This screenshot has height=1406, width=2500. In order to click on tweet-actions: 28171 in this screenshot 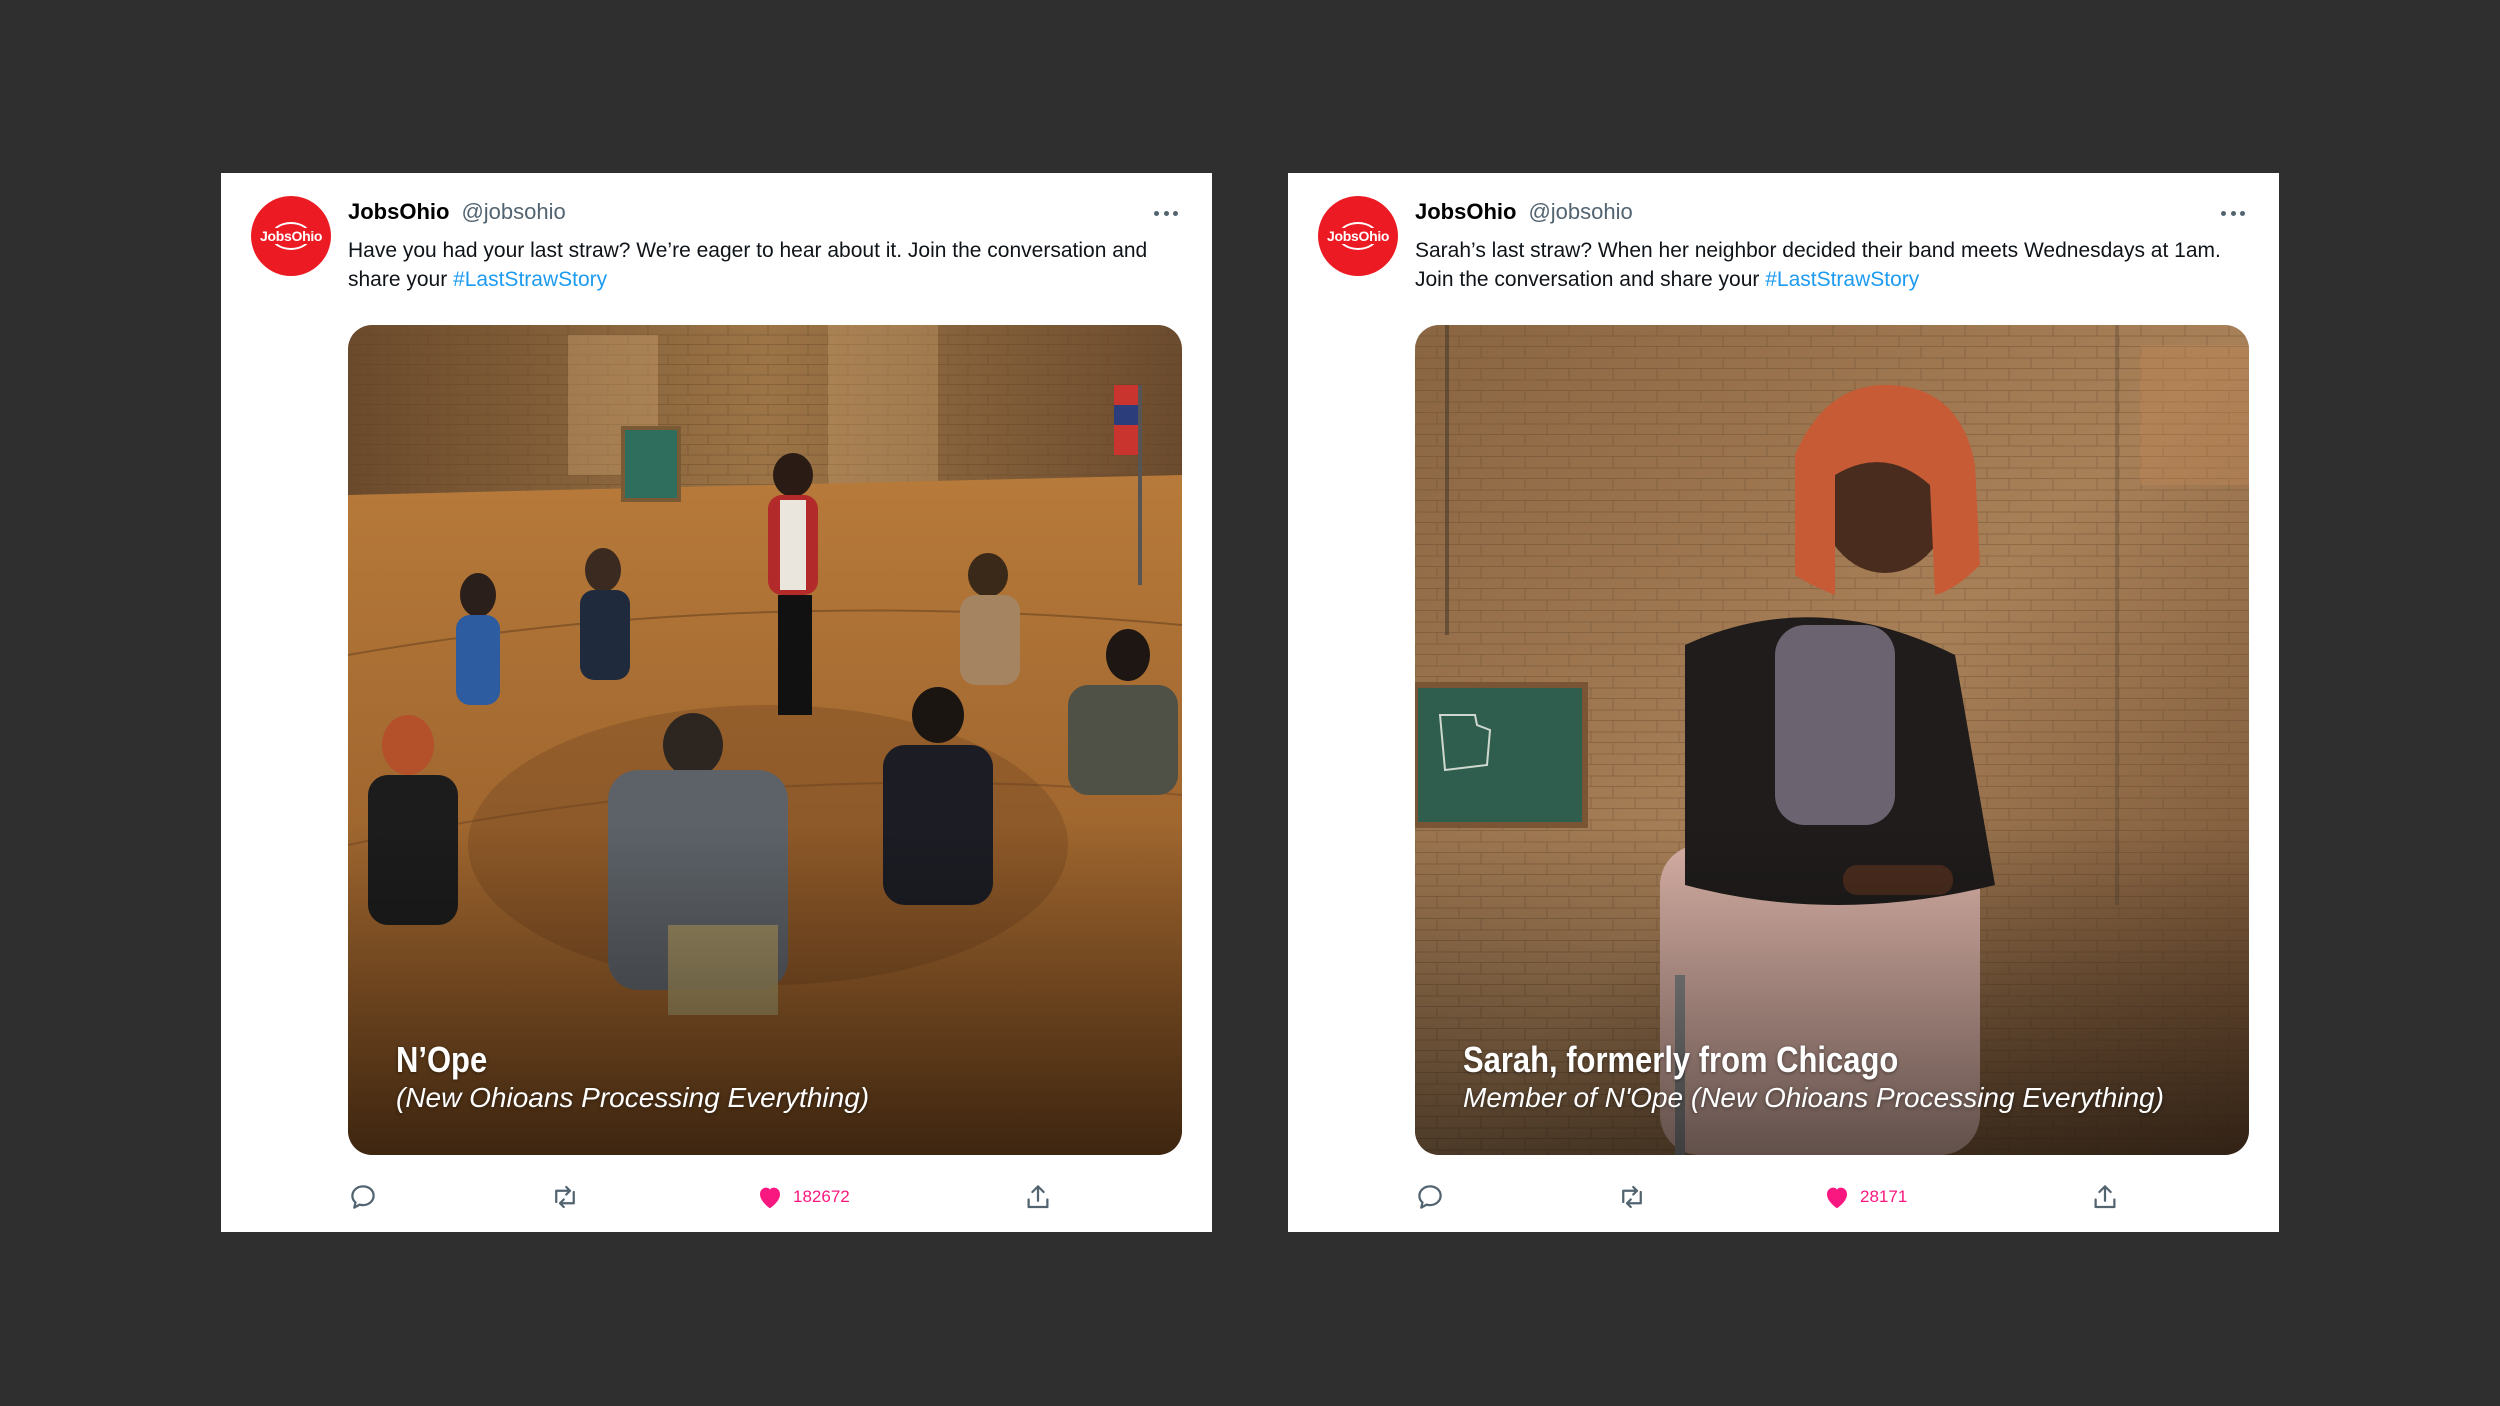, I will do `click(1832, 1197)`.